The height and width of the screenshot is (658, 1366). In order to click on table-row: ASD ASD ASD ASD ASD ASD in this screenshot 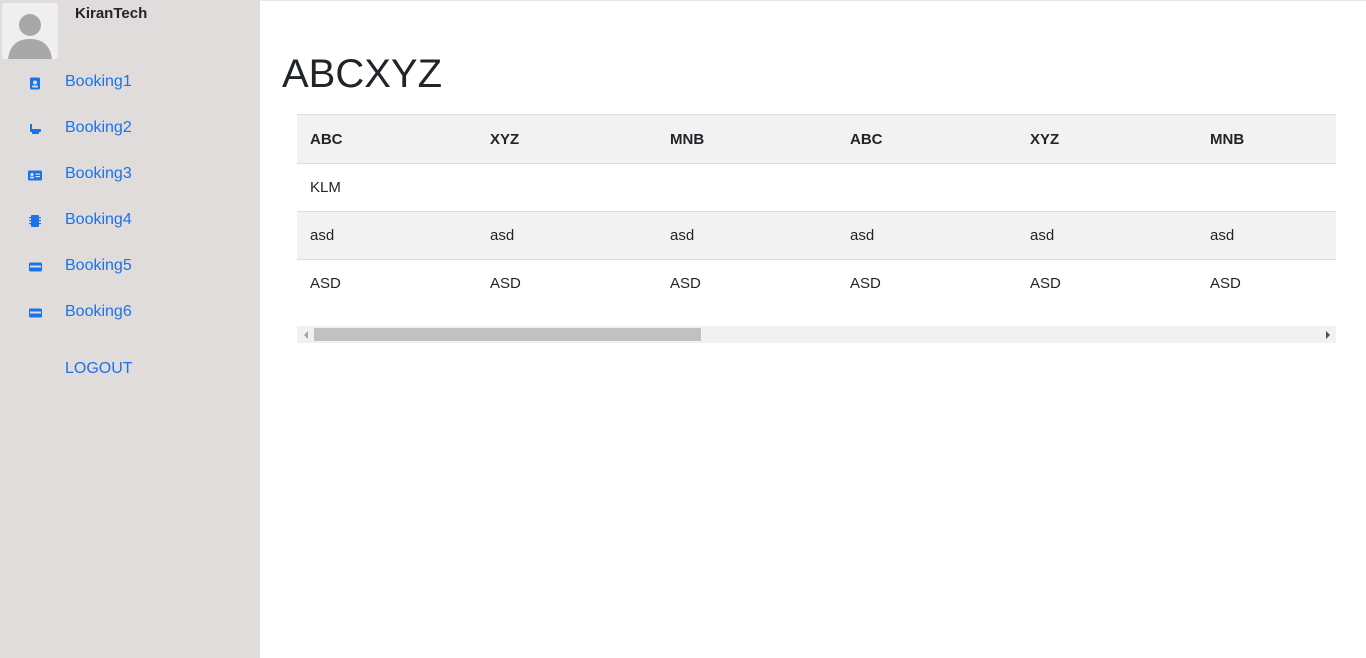, I will do `click(816, 283)`.